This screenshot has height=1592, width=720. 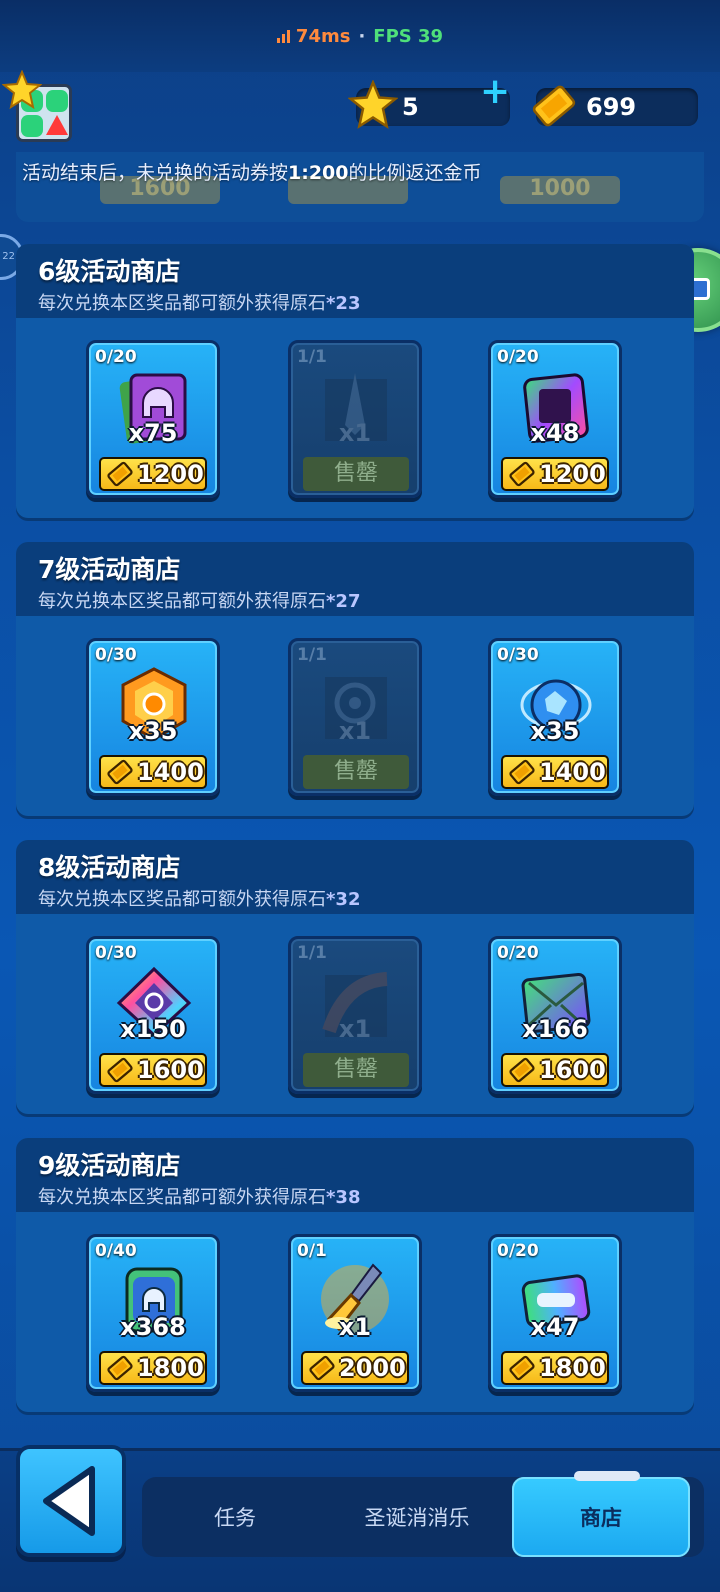 I want to click on refund-notice: 活动结束后，未兑换的活动券按1:200的比例返还金币, so click(x=252, y=171).